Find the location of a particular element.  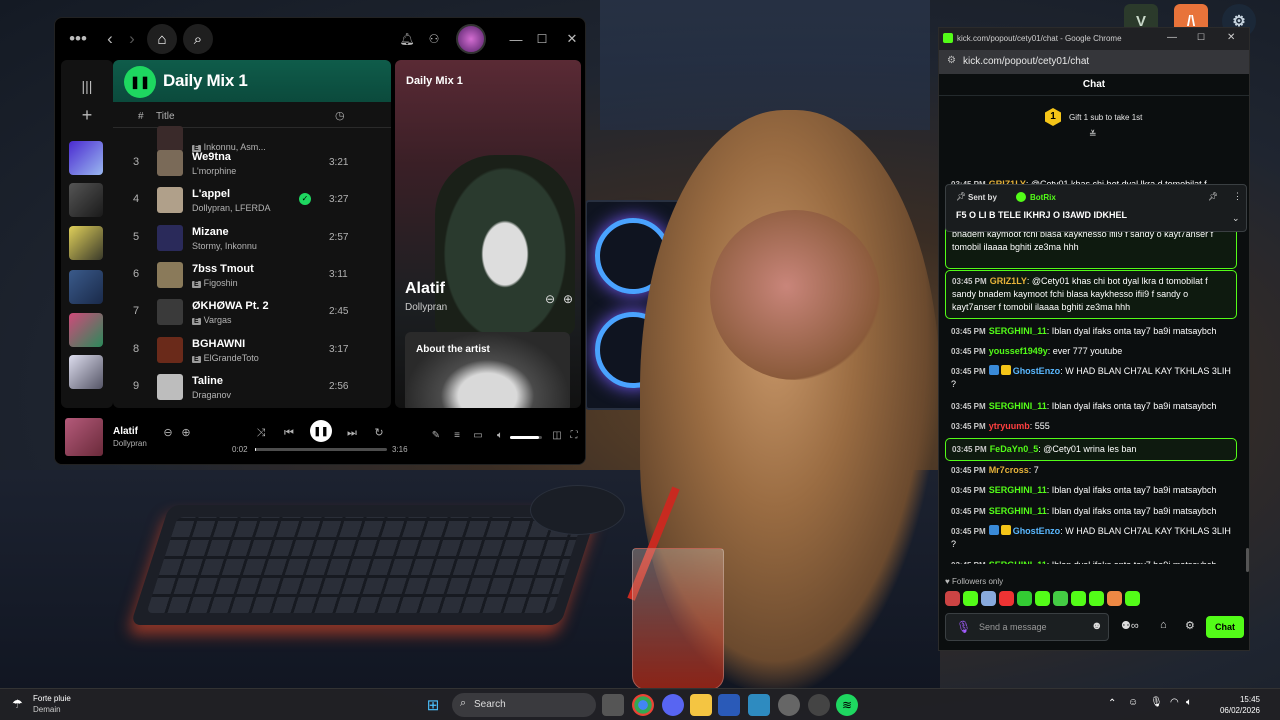

track-artist: L'morphine is located at coordinates (214, 171).